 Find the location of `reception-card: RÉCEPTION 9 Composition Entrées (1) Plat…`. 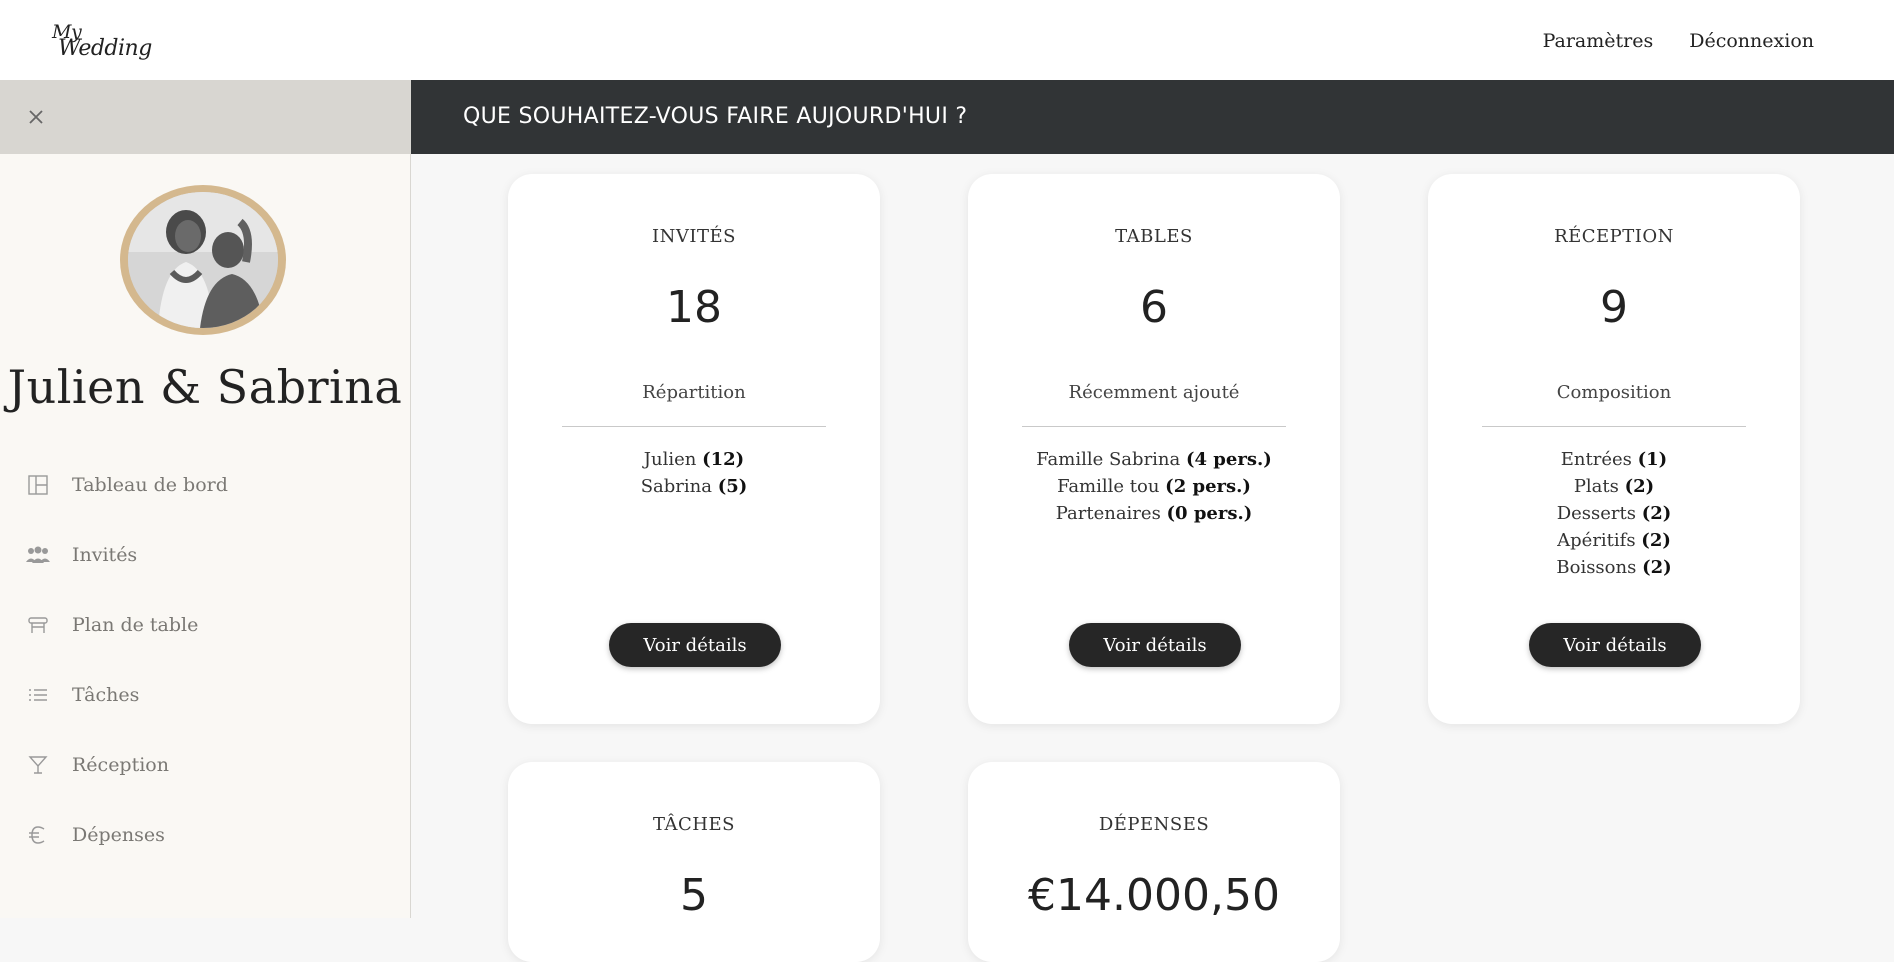

reception-card: RÉCEPTION 9 Composition Entrées (1) Plat… is located at coordinates (1614, 449).